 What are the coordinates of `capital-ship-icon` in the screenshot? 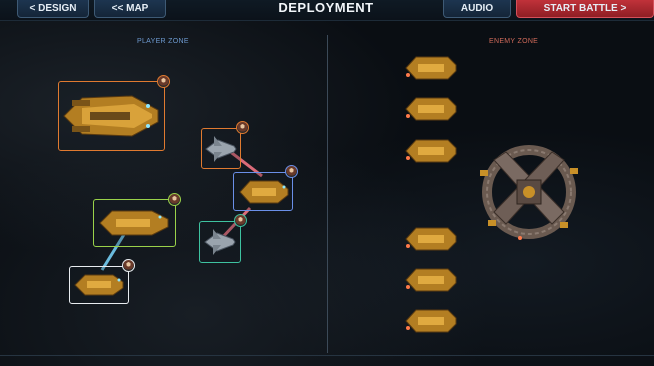 It's located at (111, 116).